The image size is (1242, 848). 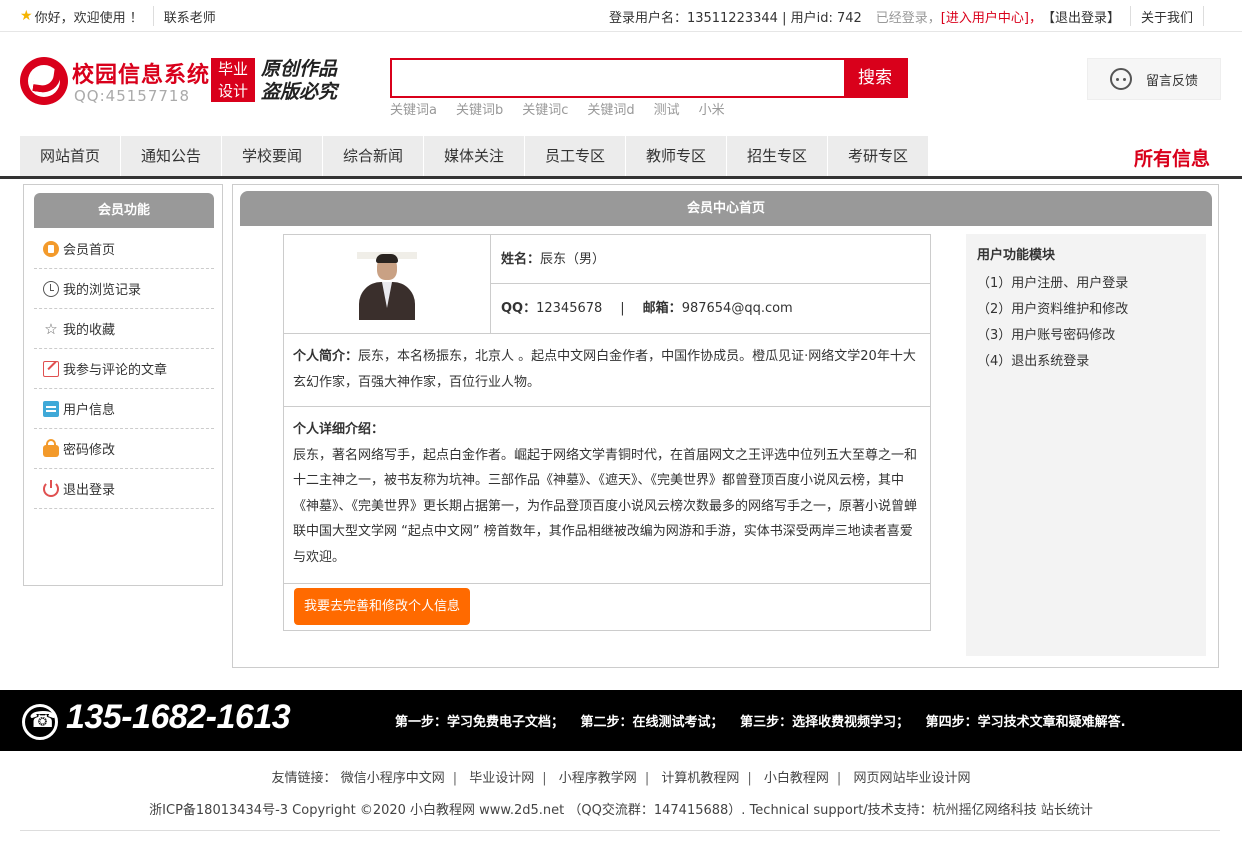 I want to click on friend-link: 小白教程网, so click(x=796, y=778).